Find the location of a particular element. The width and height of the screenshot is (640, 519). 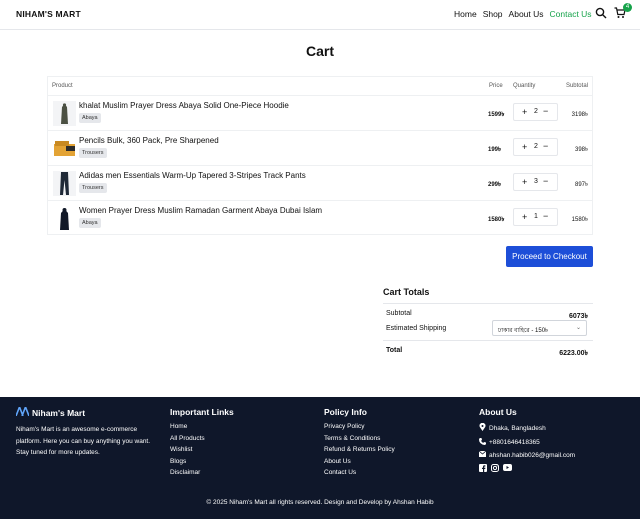

col-subtotal: Subtotal is located at coordinates (576, 86).